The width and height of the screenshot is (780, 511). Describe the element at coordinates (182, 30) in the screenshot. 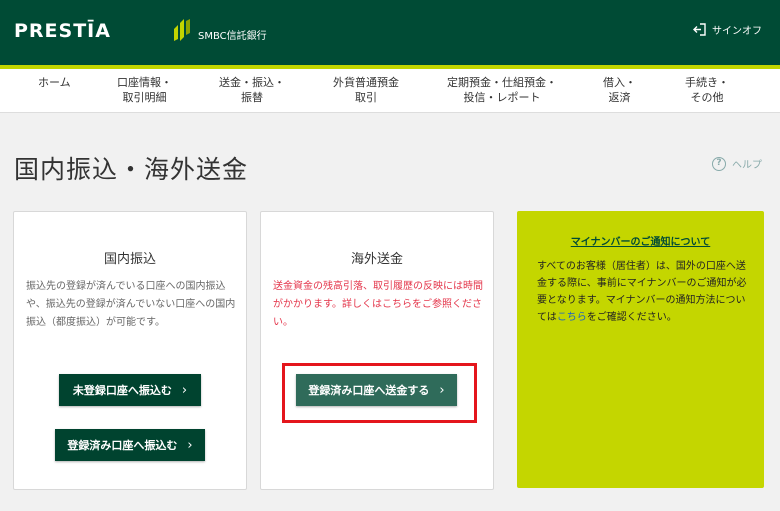

I see `smbc-brand-mark-icon` at that location.